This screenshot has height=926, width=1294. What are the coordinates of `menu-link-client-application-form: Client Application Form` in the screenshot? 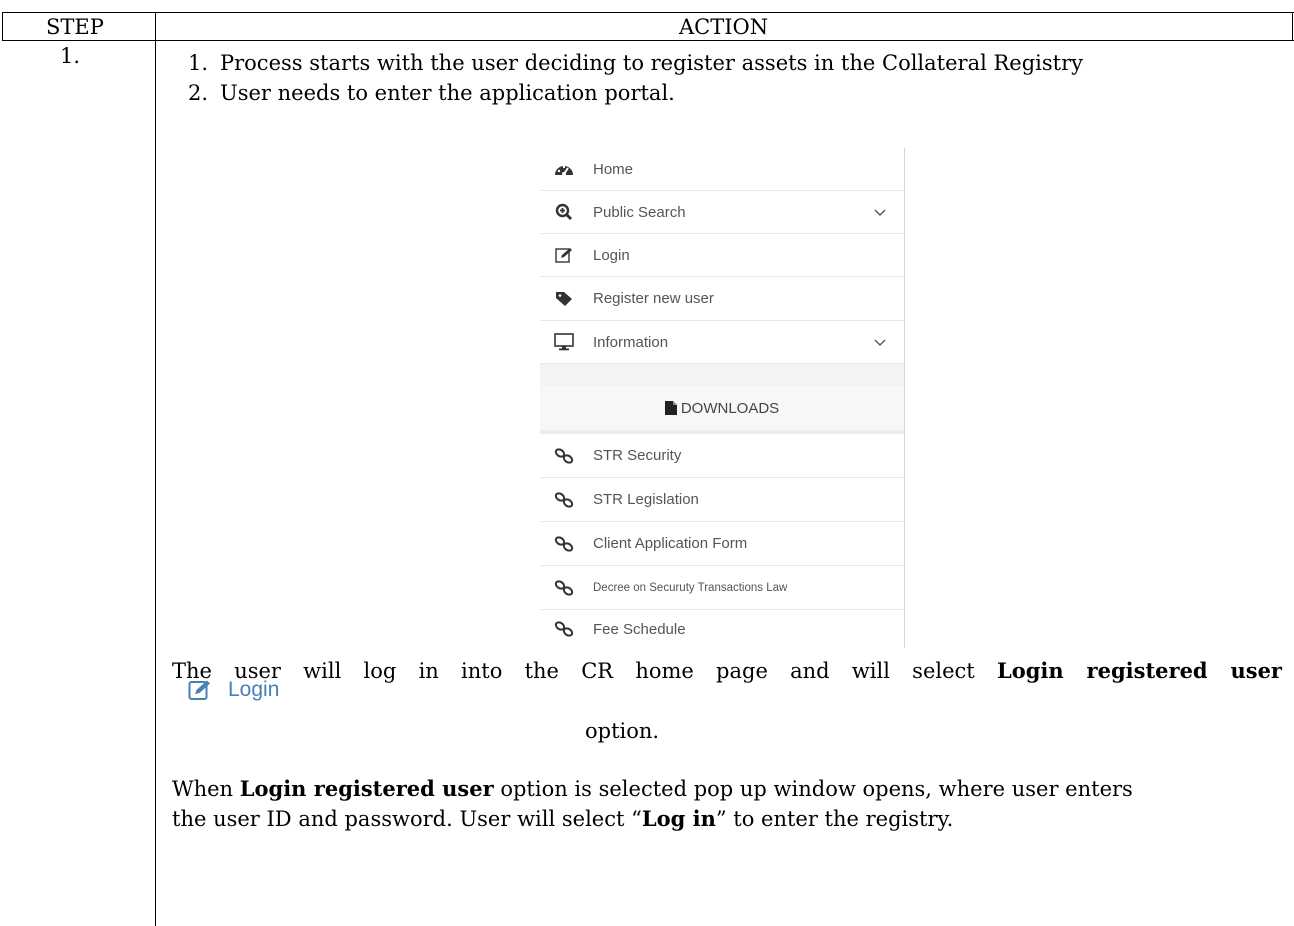 It's located at (722, 544).